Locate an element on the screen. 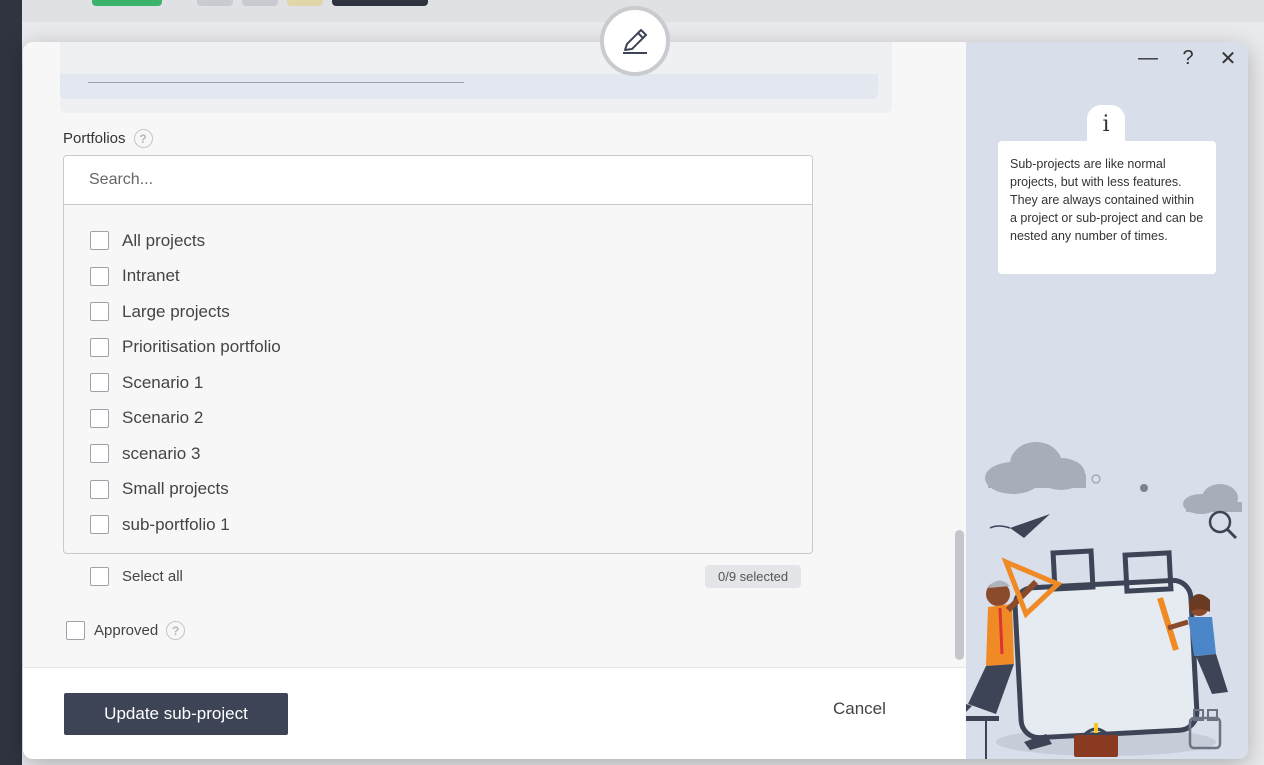 This screenshot has height=765, width=1264. portfolio-option: Prioritisation portfolio is located at coordinates (185, 348).